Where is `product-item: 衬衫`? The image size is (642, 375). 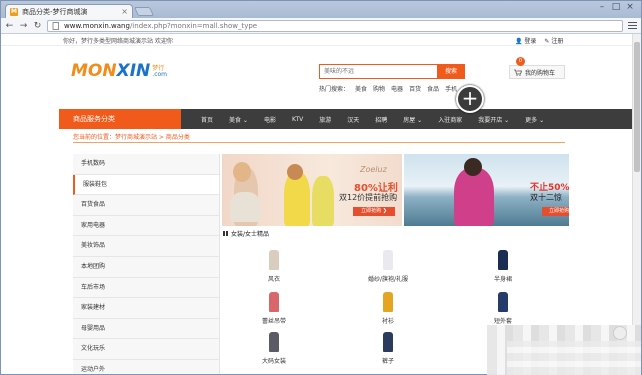
product-item: 衬衫 is located at coordinates (388, 308).